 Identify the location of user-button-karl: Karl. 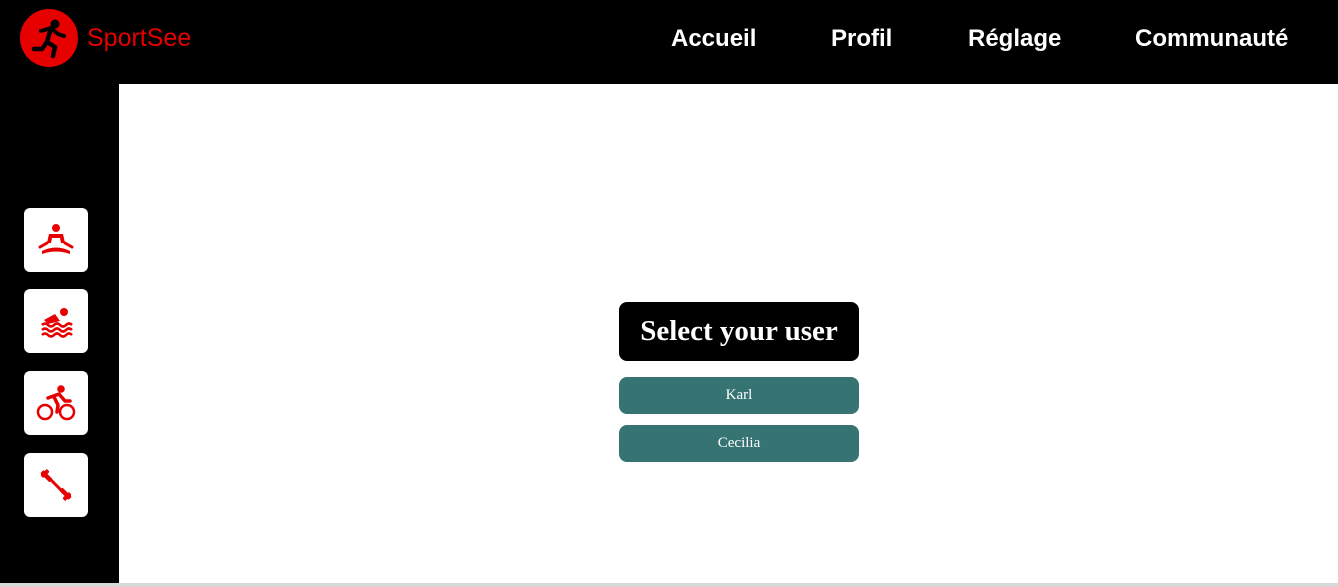
(739, 395).